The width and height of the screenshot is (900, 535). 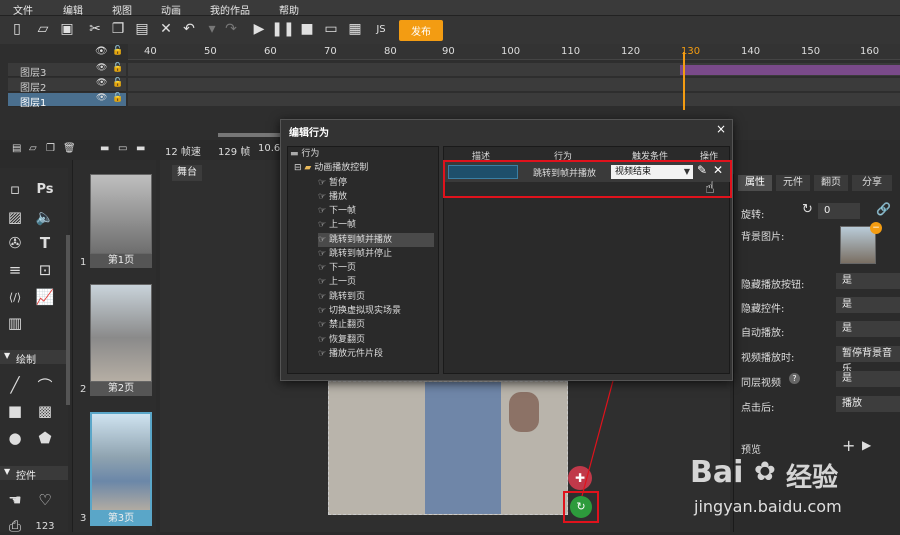 What do you see at coordinates (45, 411) in the screenshot?
I see `rounded-rect-icon: ▩` at bounding box center [45, 411].